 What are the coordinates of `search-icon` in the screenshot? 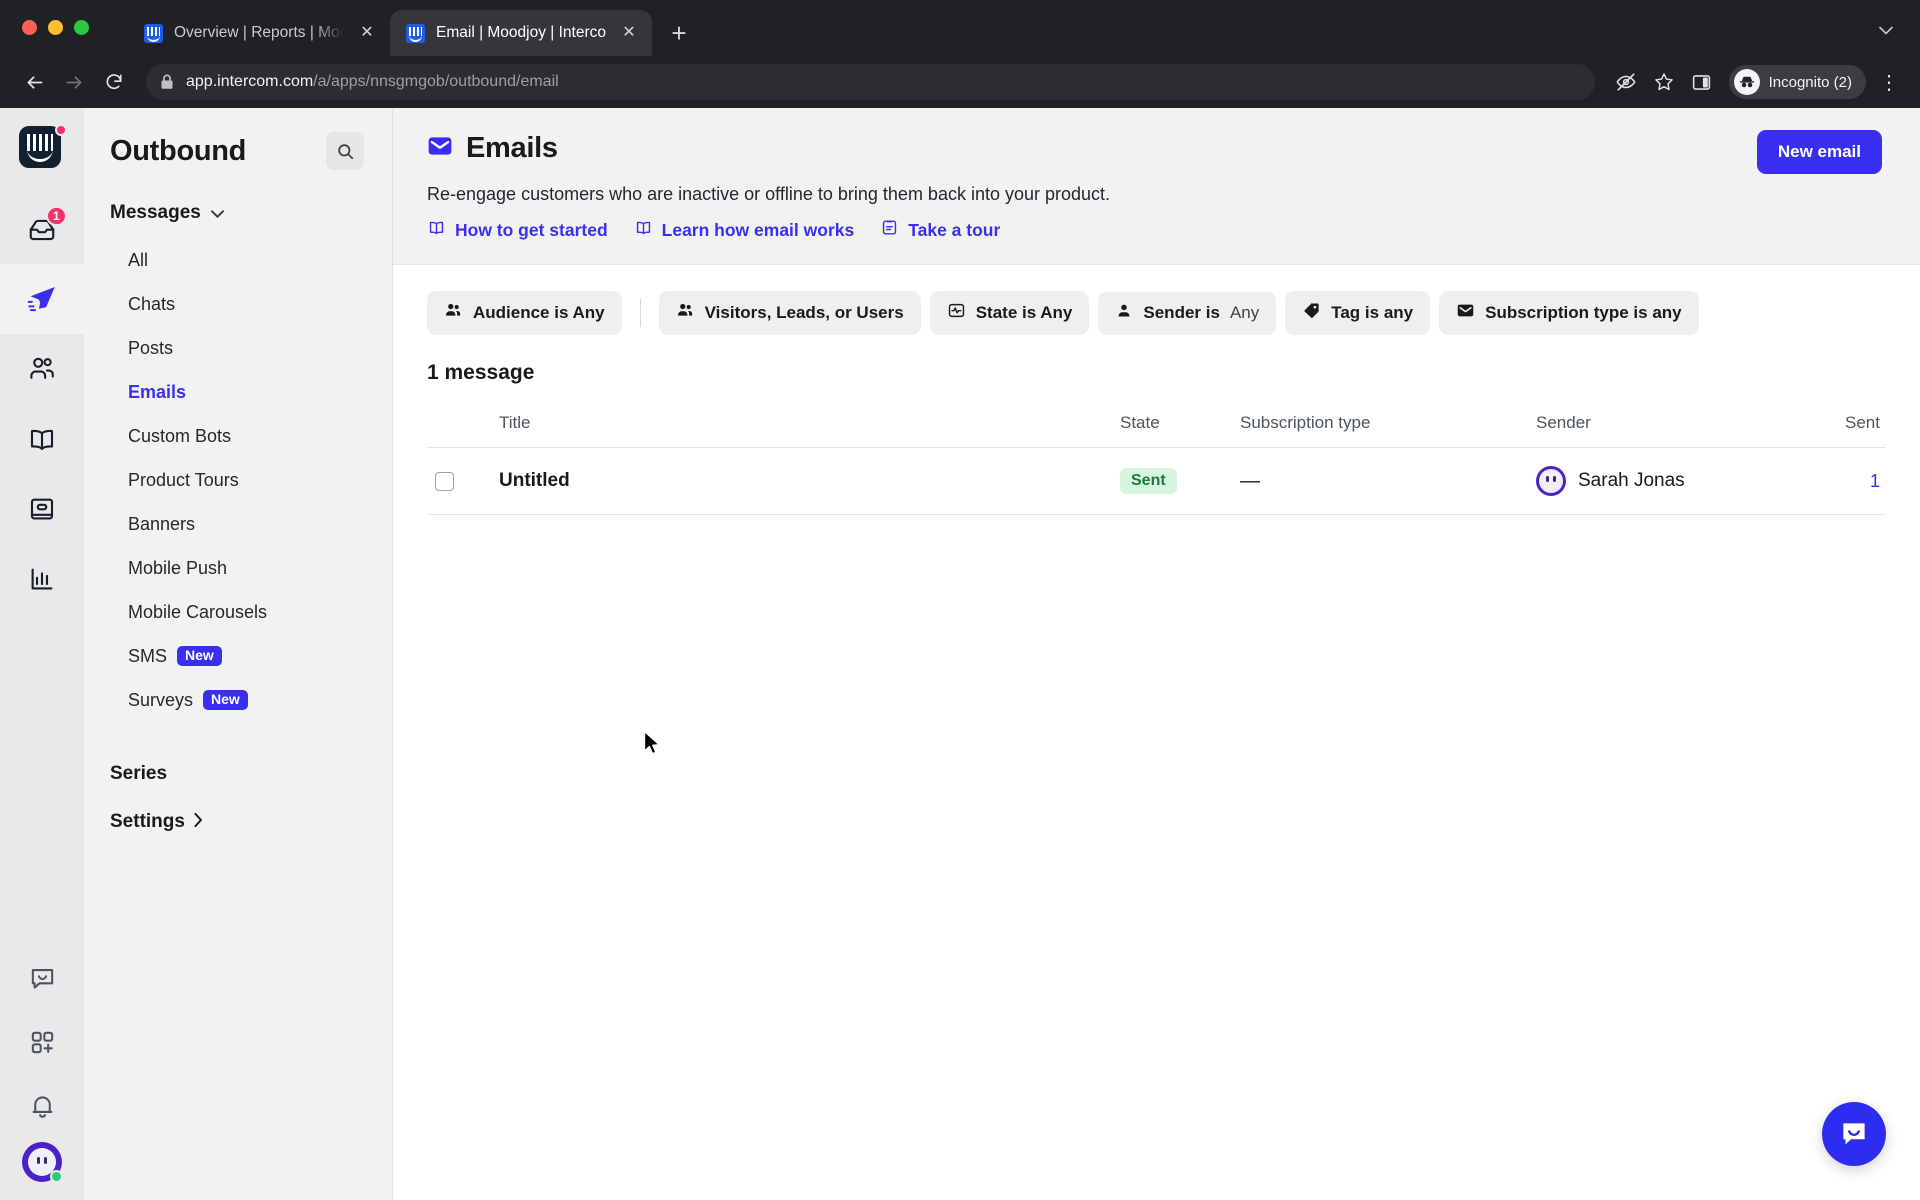 It's located at (345, 151).